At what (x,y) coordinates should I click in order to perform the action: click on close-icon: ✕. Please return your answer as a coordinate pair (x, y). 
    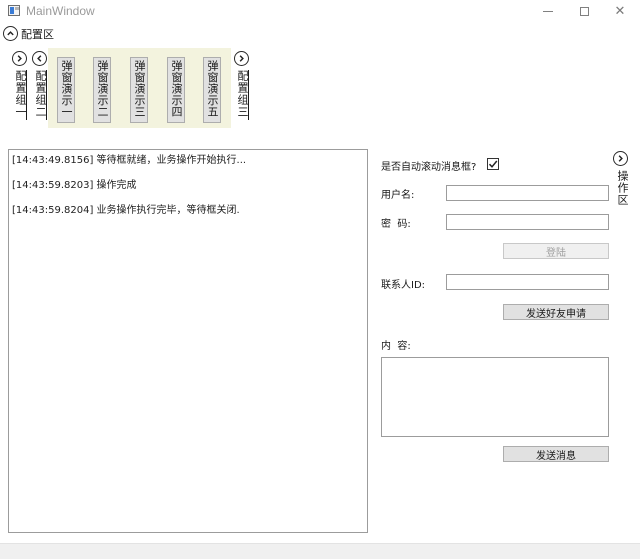
    Looking at the image, I should click on (620, 11).